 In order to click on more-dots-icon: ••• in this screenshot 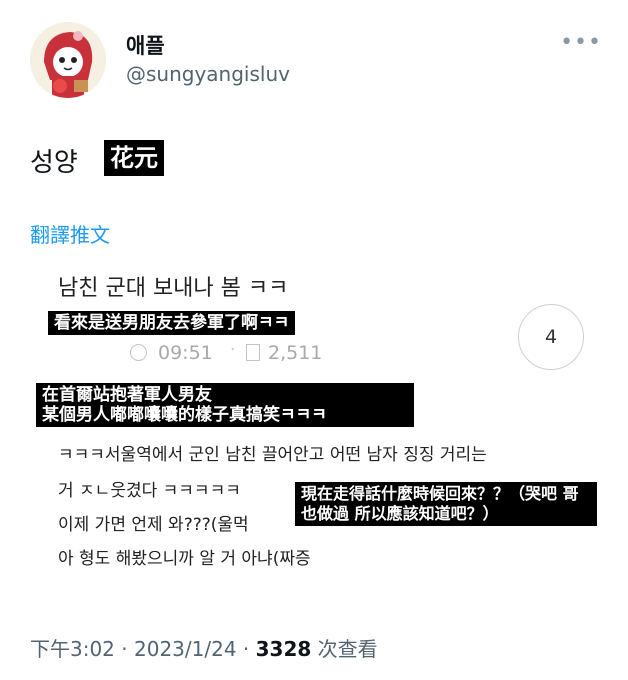, I will do `click(581, 42)`.